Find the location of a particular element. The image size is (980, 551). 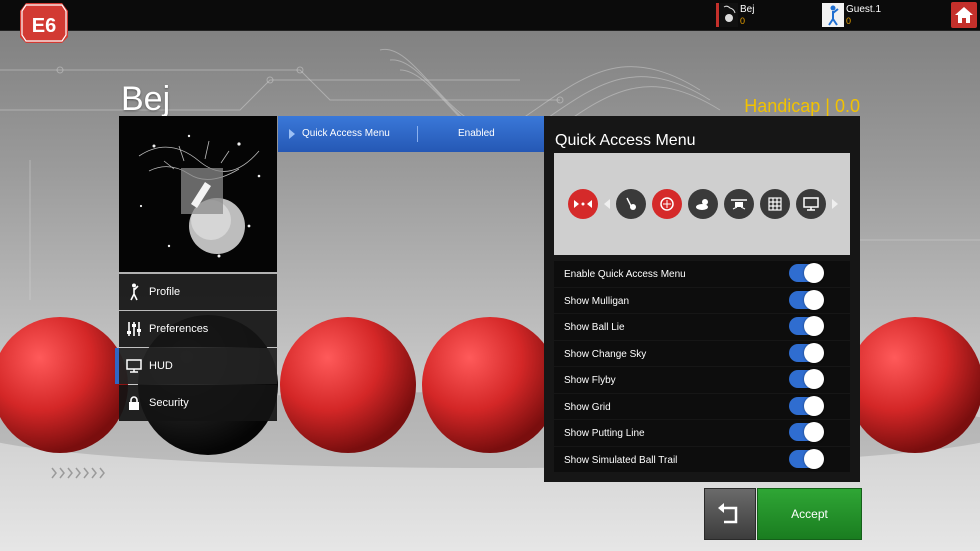

option-label: Show Grid is located at coordinates (587, 407).